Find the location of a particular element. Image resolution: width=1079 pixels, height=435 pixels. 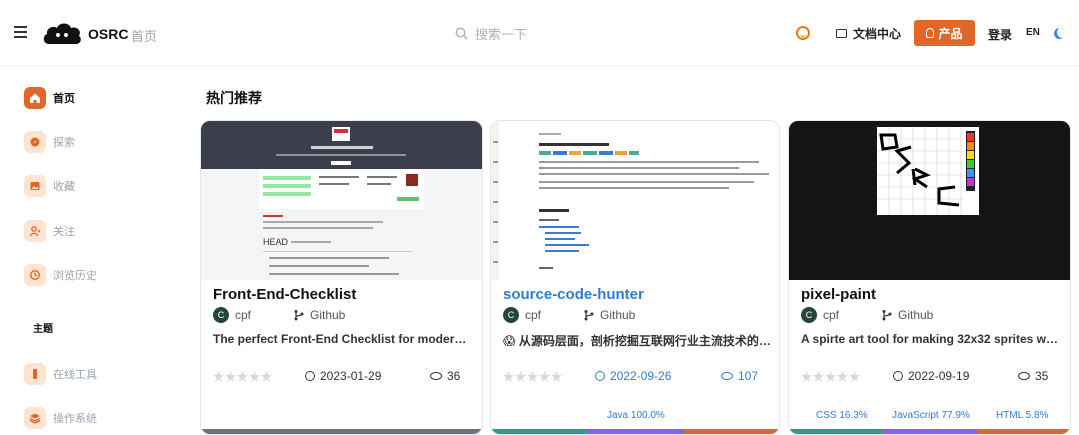

language-percent: 5.8% is located at coordinates (1037, 415).